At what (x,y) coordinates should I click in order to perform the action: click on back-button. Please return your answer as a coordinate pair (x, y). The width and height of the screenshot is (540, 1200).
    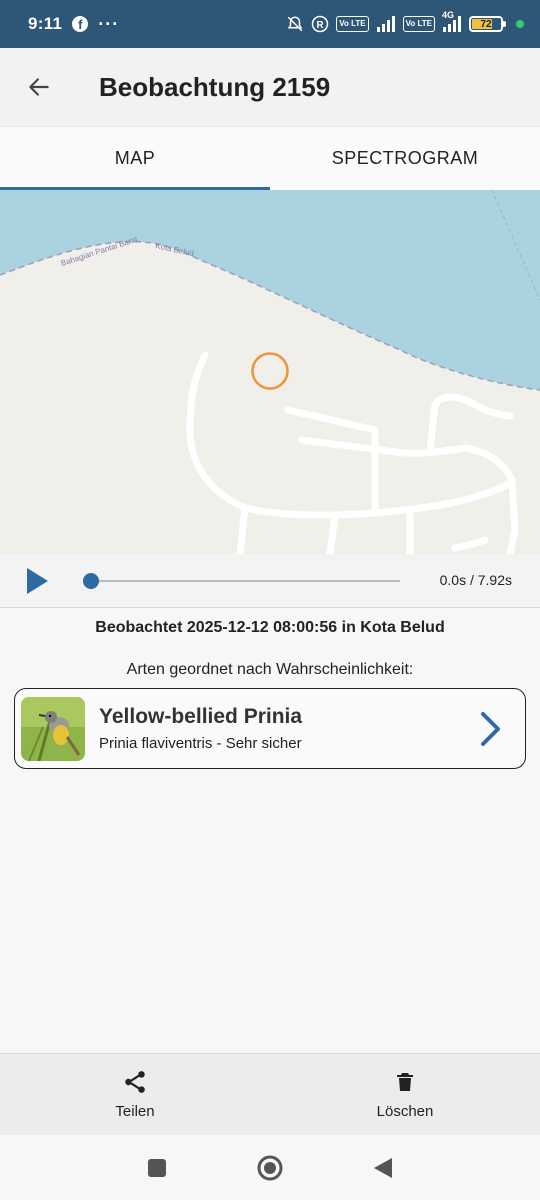
    Looking at the image, I should click on (39, 87).